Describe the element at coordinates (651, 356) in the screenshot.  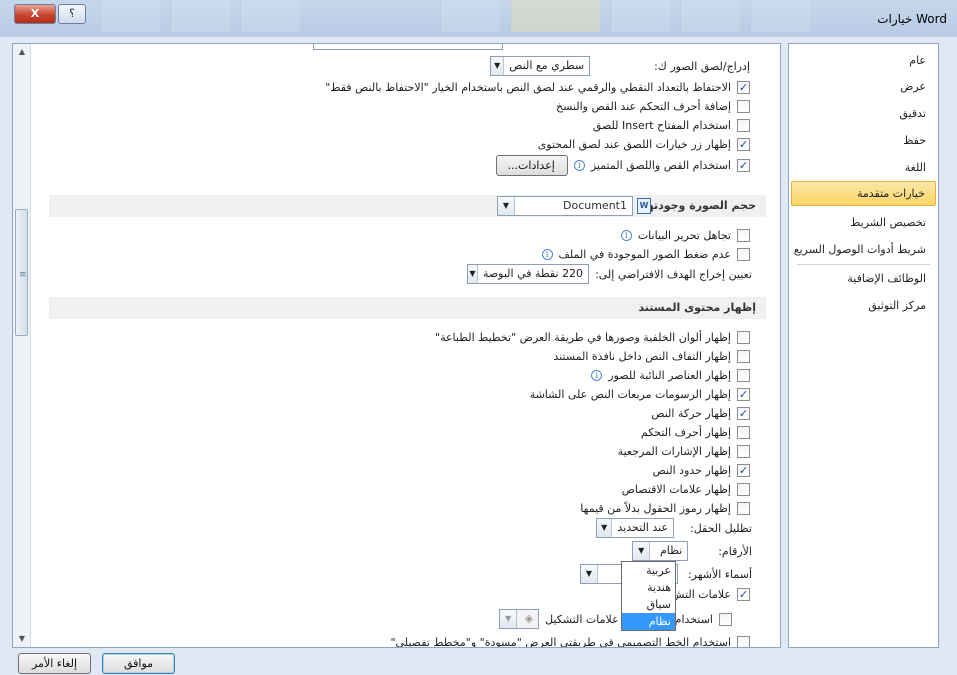
I see `wrap-text-row: إظهار التفاف النص داخل نافذة المستند` at that location.